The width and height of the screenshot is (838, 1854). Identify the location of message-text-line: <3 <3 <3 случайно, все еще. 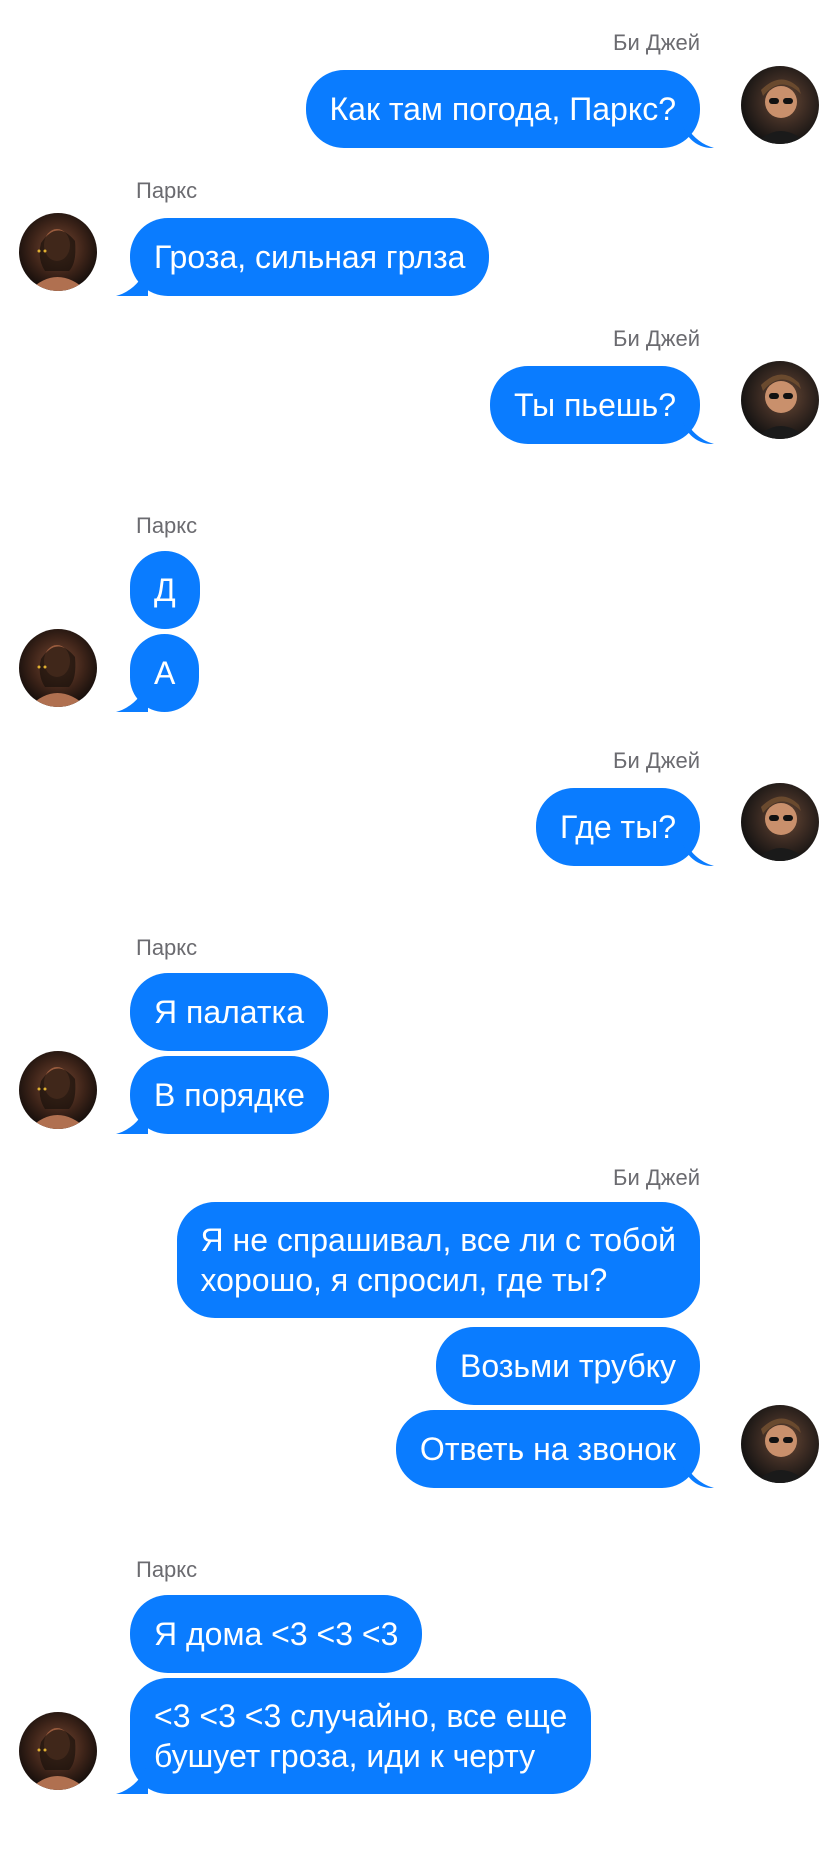
(361, 1716).